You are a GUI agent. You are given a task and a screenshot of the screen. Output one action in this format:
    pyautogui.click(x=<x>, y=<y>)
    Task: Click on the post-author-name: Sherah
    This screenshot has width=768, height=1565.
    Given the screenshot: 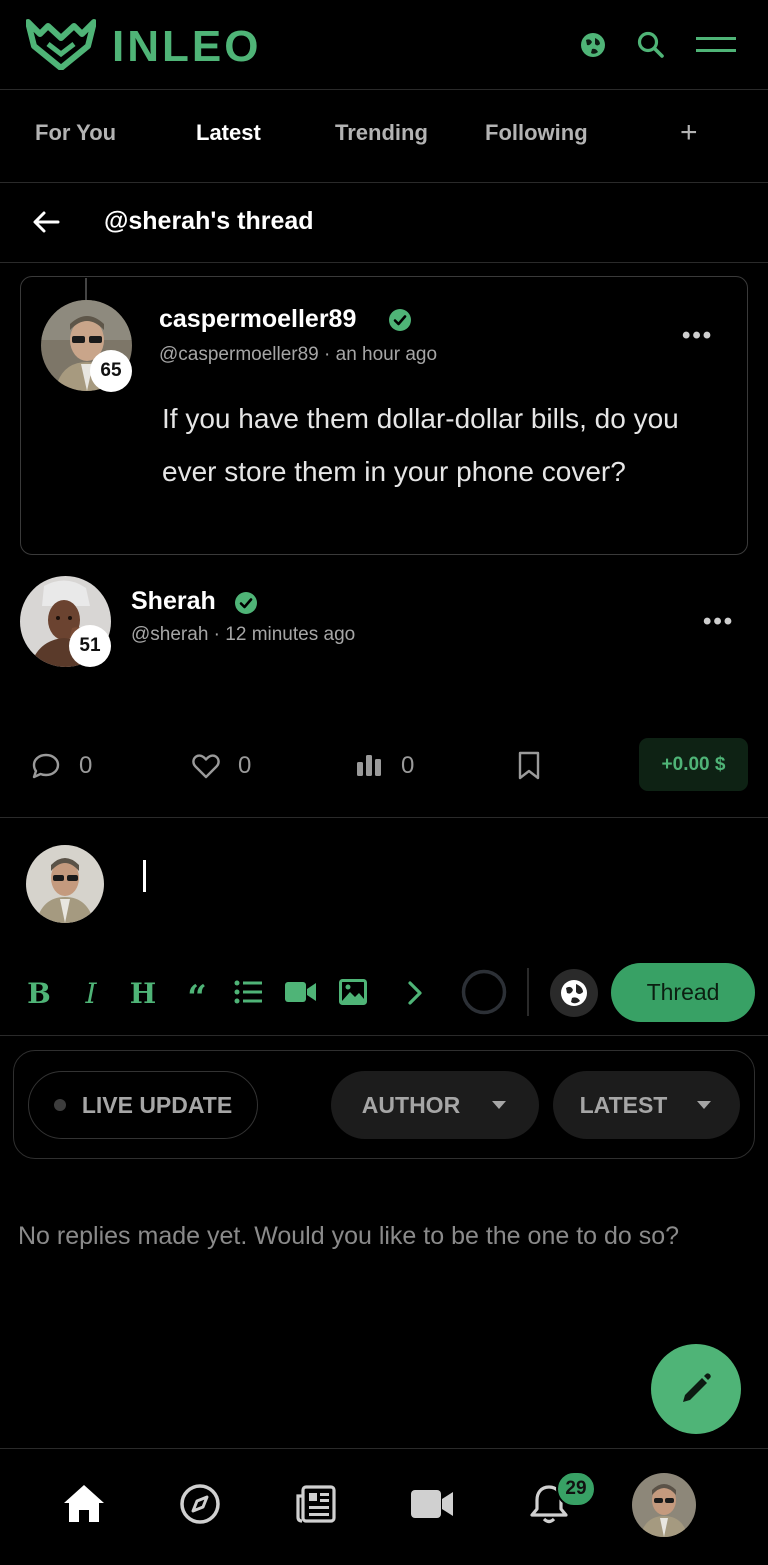 What is the action you would take?
    pyautogui.click(x=173, y=601)
    